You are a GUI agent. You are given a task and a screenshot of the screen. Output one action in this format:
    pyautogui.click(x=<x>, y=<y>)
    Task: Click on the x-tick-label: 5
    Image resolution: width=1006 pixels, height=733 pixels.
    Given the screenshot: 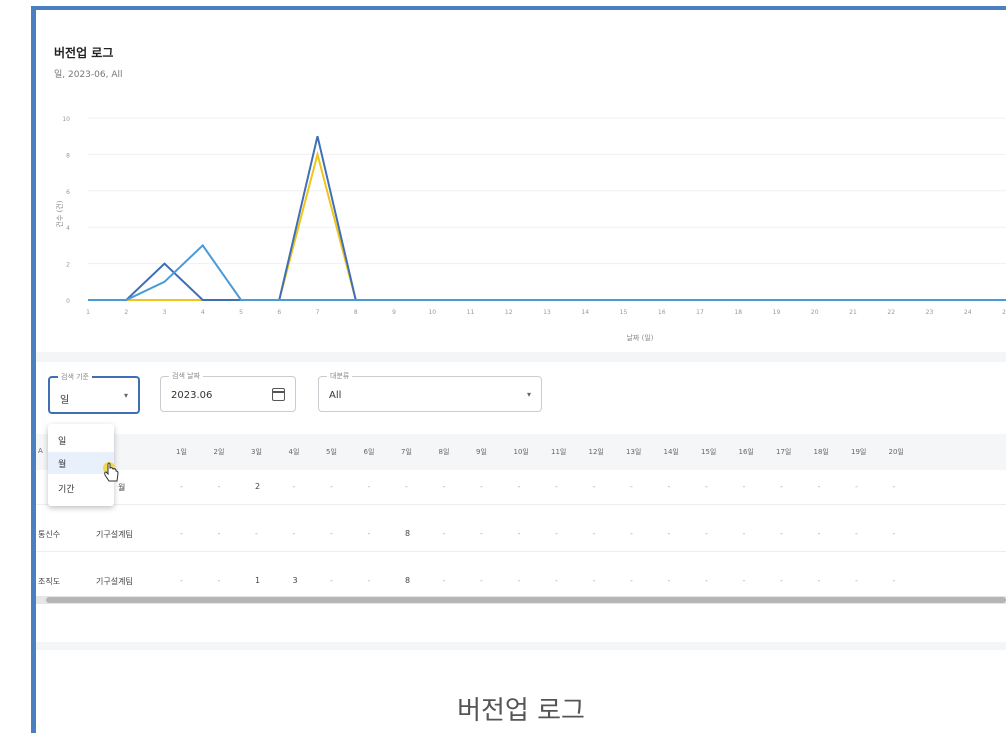 What is the action you would take?
    pyautogui.click(x=241, y=312)
    